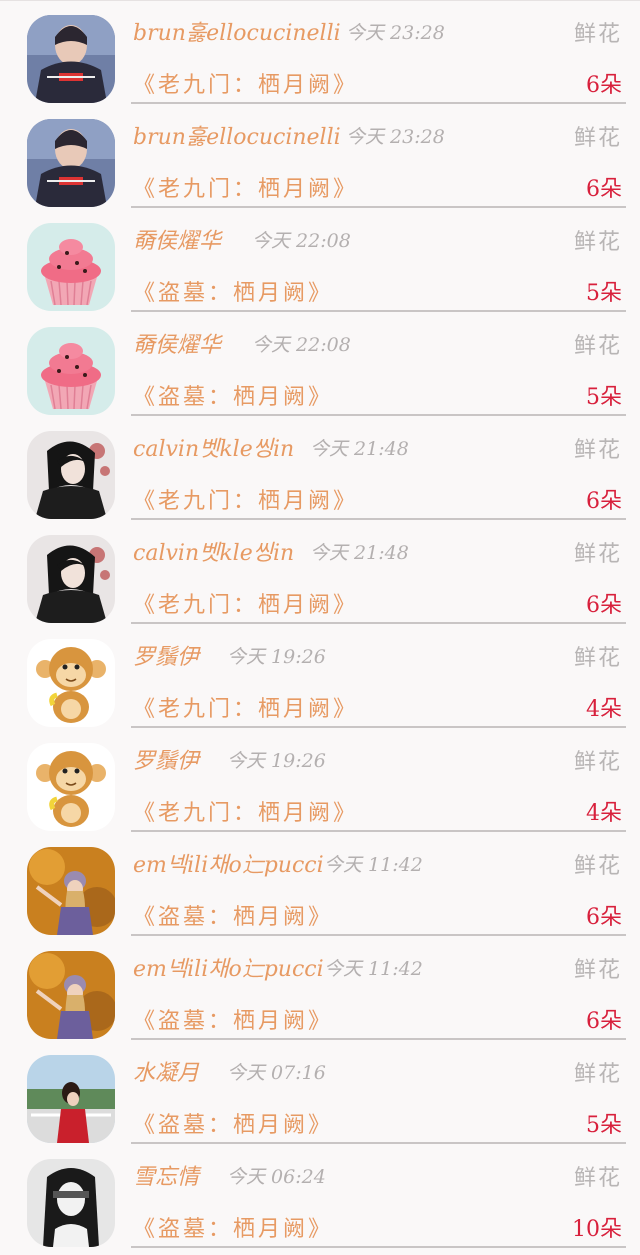  Describe the element at coordinates (166, 1071) in the screenshot. I see `username: 水凝月` at that location.